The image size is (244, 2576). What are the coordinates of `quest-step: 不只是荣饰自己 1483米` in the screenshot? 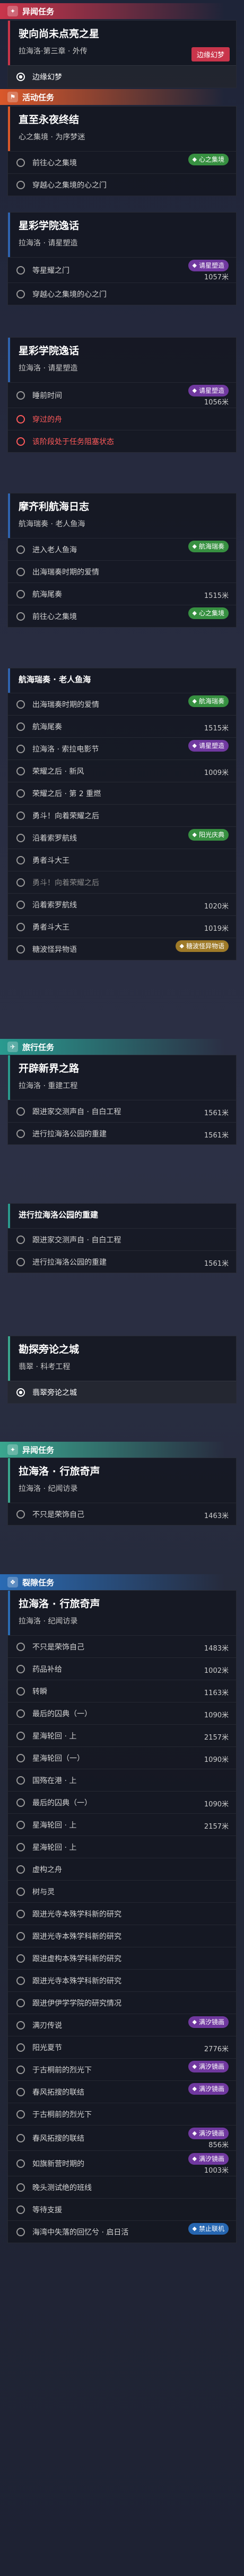 It's located at (122, 1646).